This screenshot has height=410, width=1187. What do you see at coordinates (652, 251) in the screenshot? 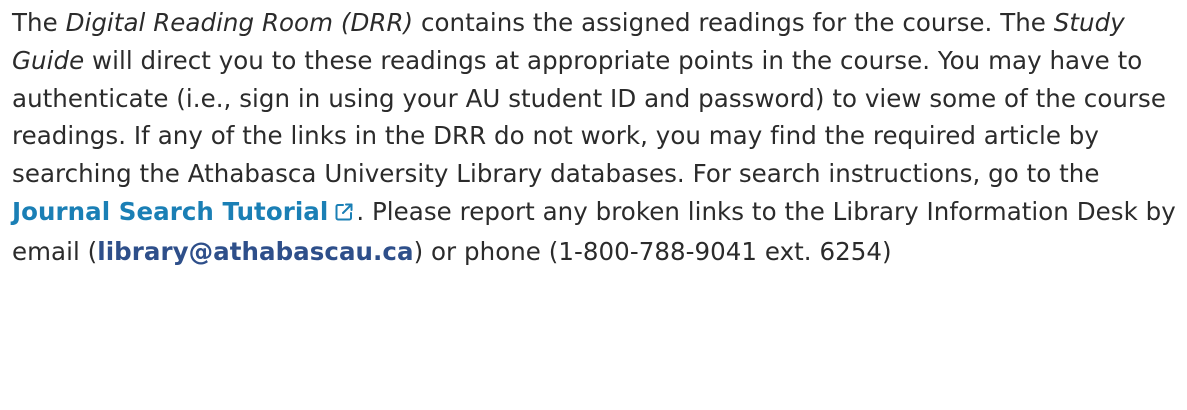
I see `text-segment: ) or phone (1-800-788-9041 ext. 6254)` at bounding box center [652, 251].